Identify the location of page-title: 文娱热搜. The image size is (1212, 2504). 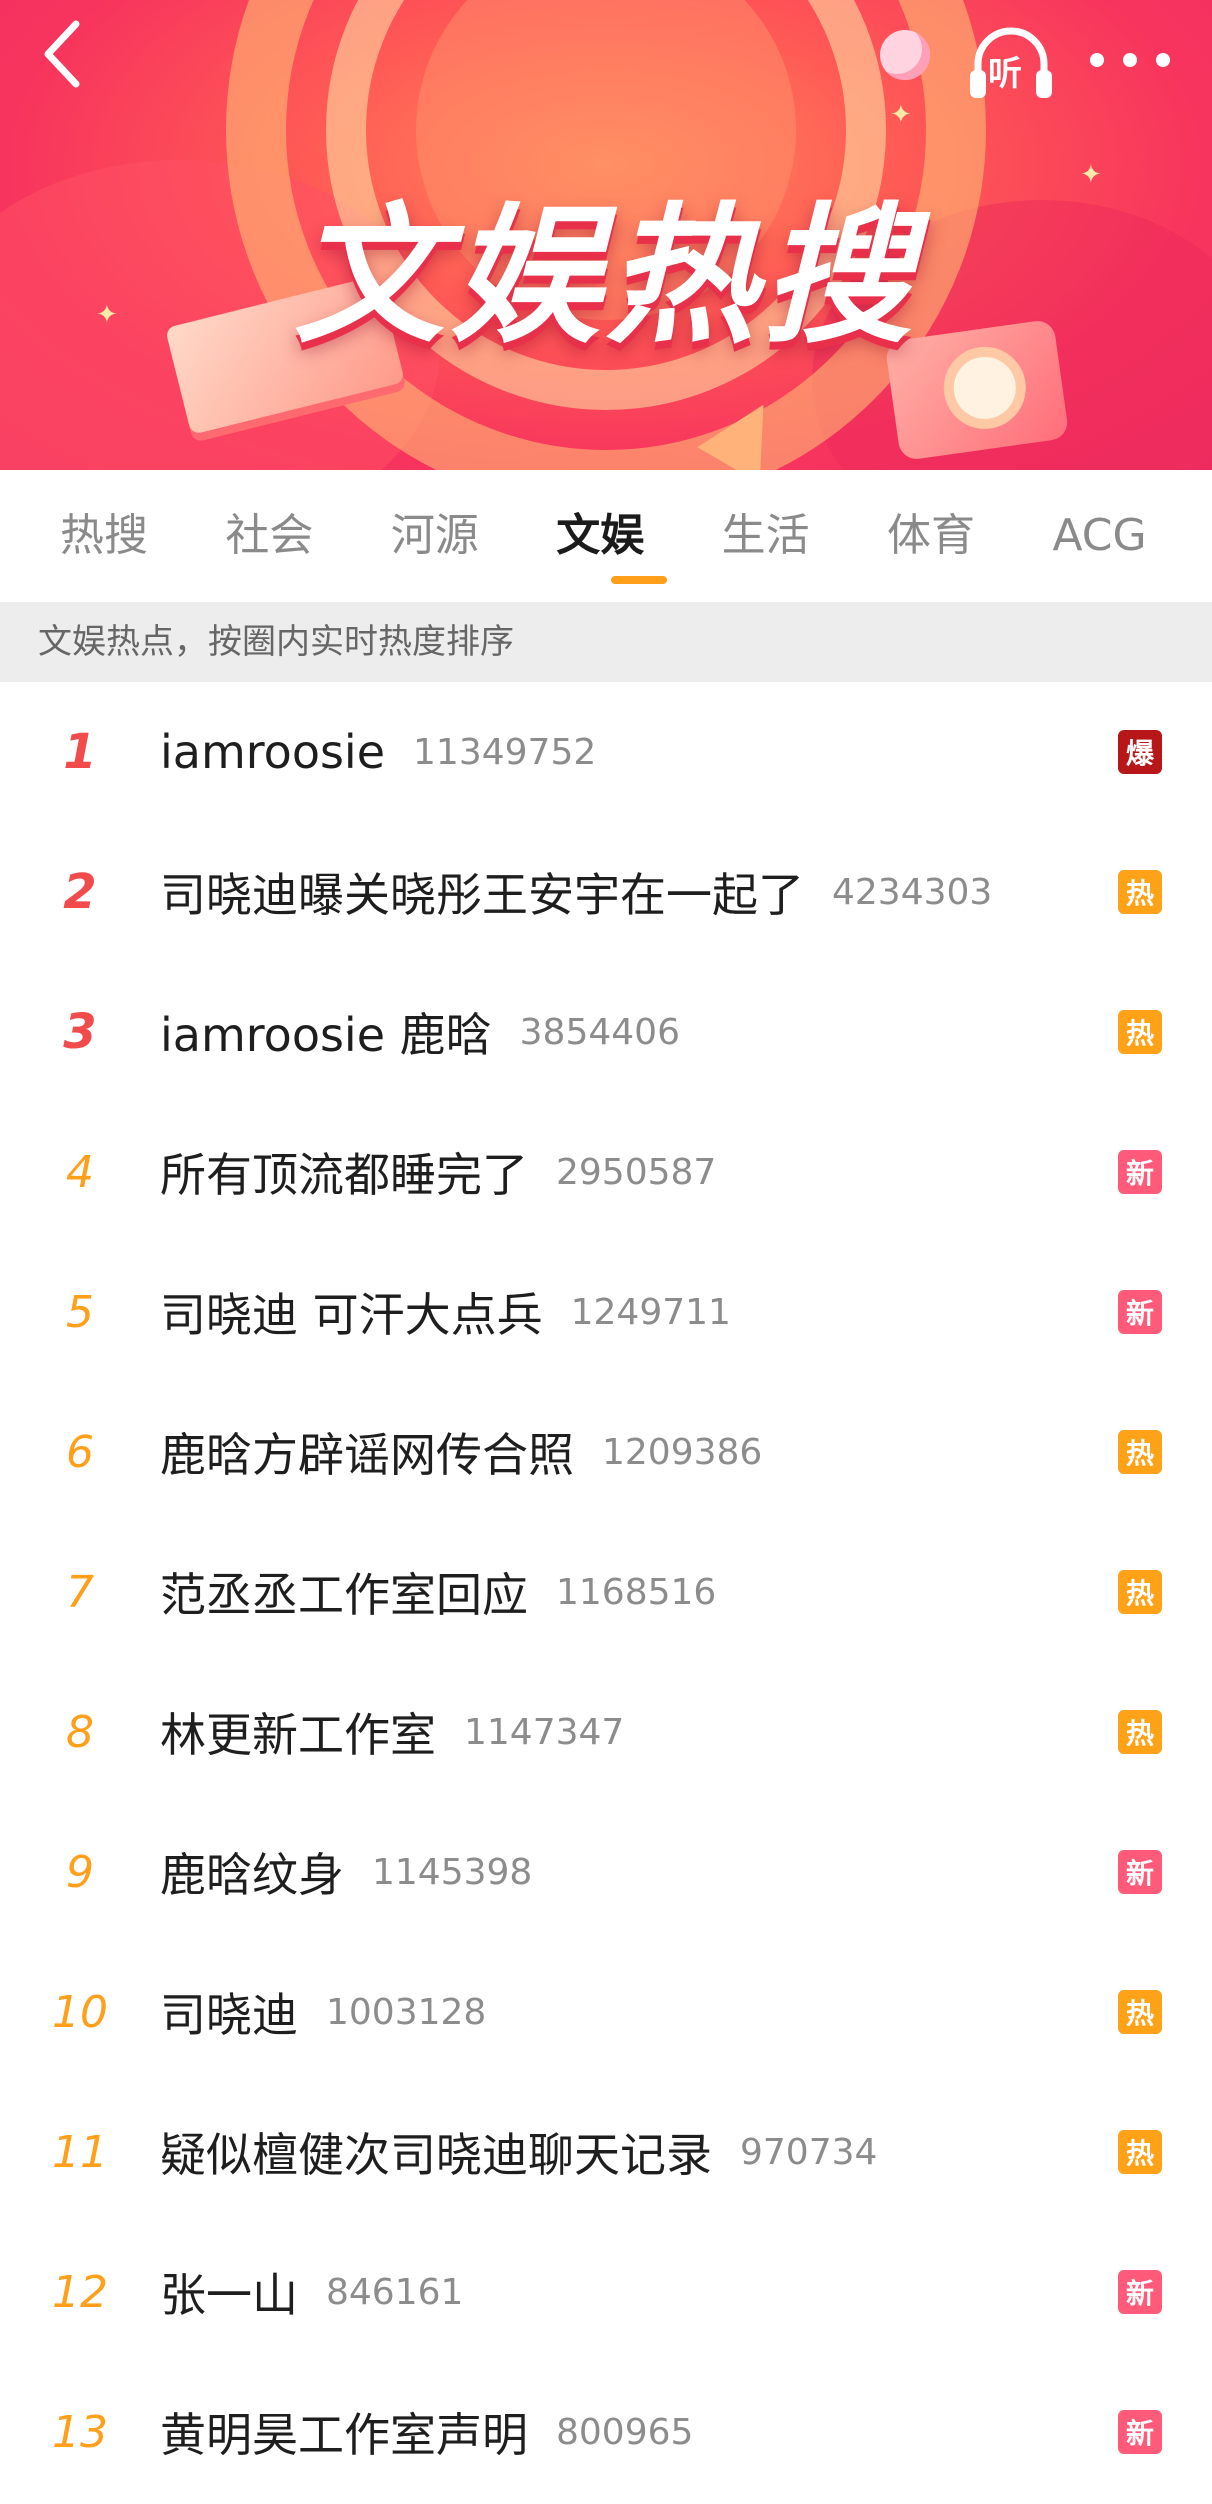
(605, 277).